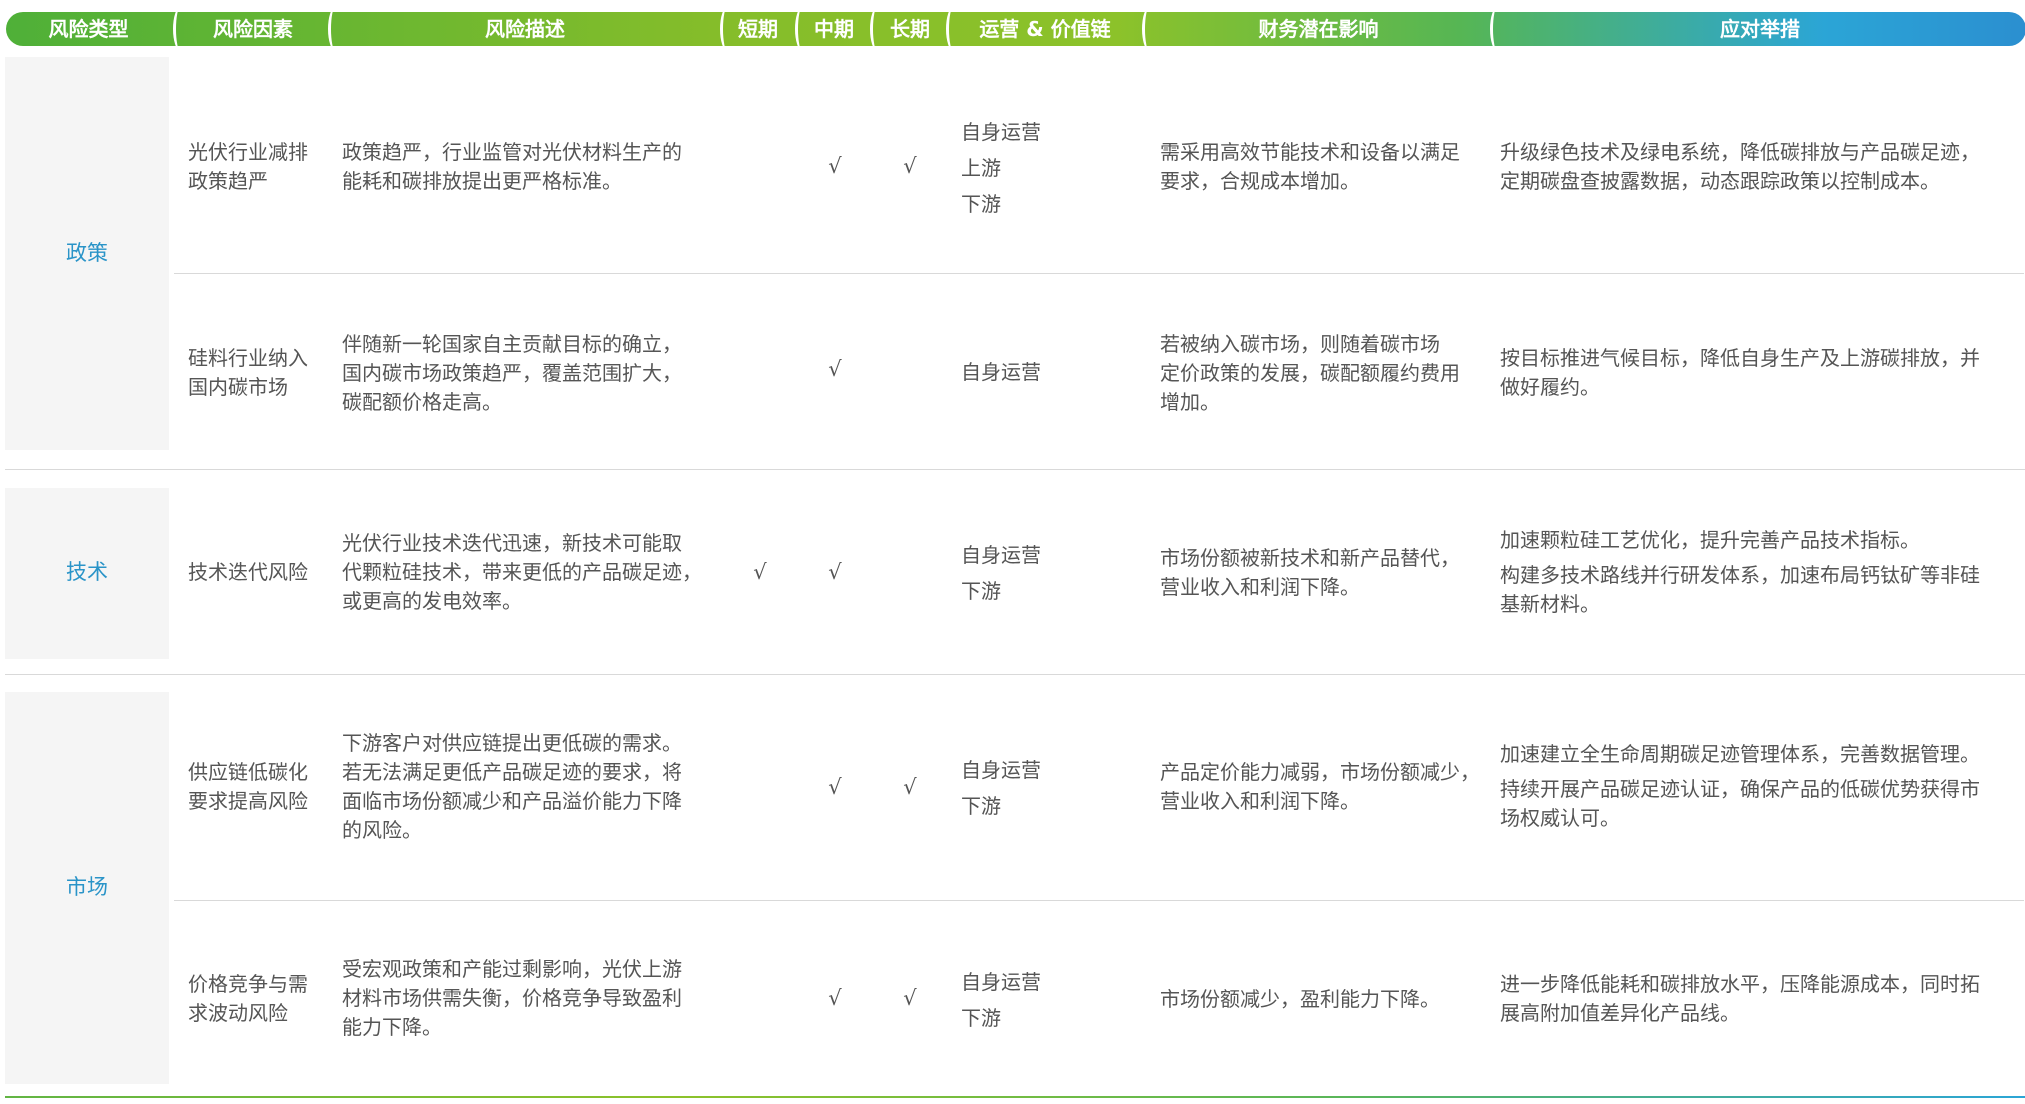 This screenshot has height=1104, width=2025. Describe the element at coordinates (1740, 575) in the screenshot. I see `response-line: 构建多技术路线并行研发体系，加速布局钙钛矿等非硅` at that location.